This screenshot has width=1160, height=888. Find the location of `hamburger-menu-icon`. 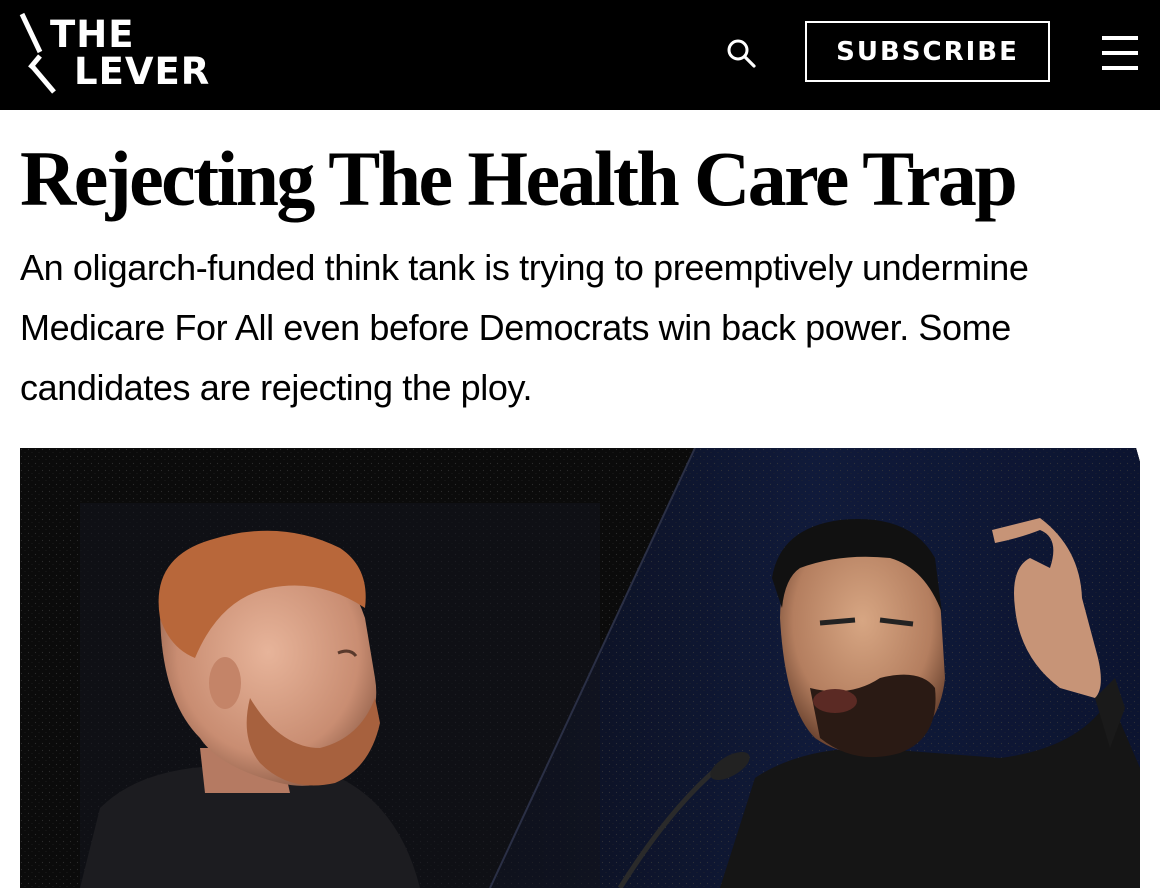

hamburger-menu-icon is located at coordinates (1120, 53).